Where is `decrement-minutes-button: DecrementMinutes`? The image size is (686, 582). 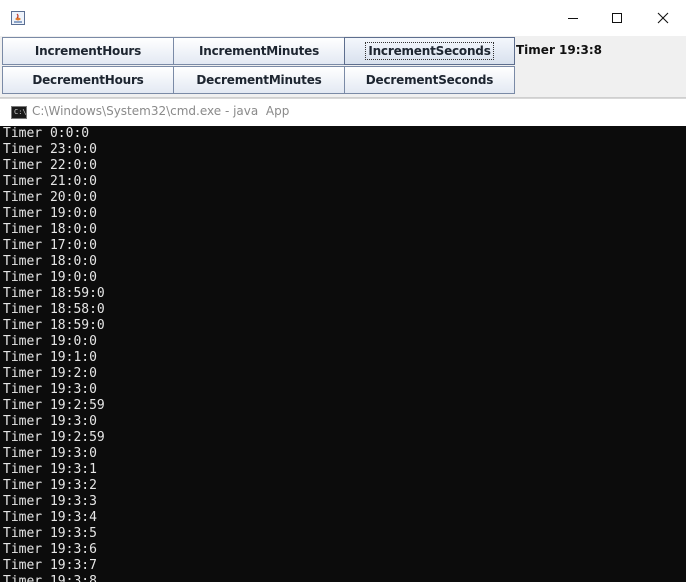
decrement-minutes-button: DecrementMinutes is located at coordinates (259, 80).